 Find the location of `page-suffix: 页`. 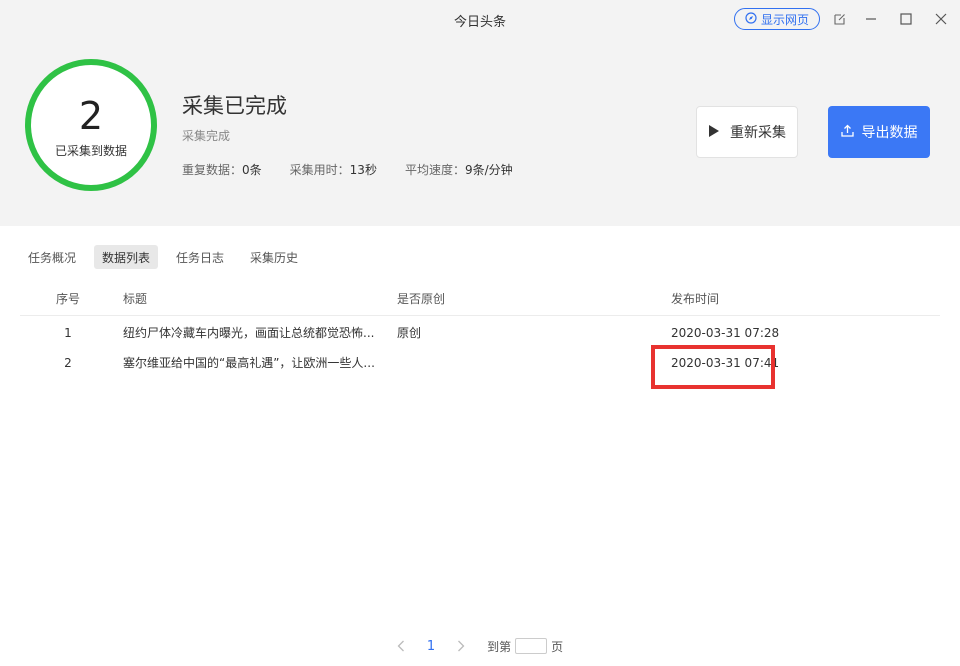

page-suffix: 页 is located at coordinates (557, 646).